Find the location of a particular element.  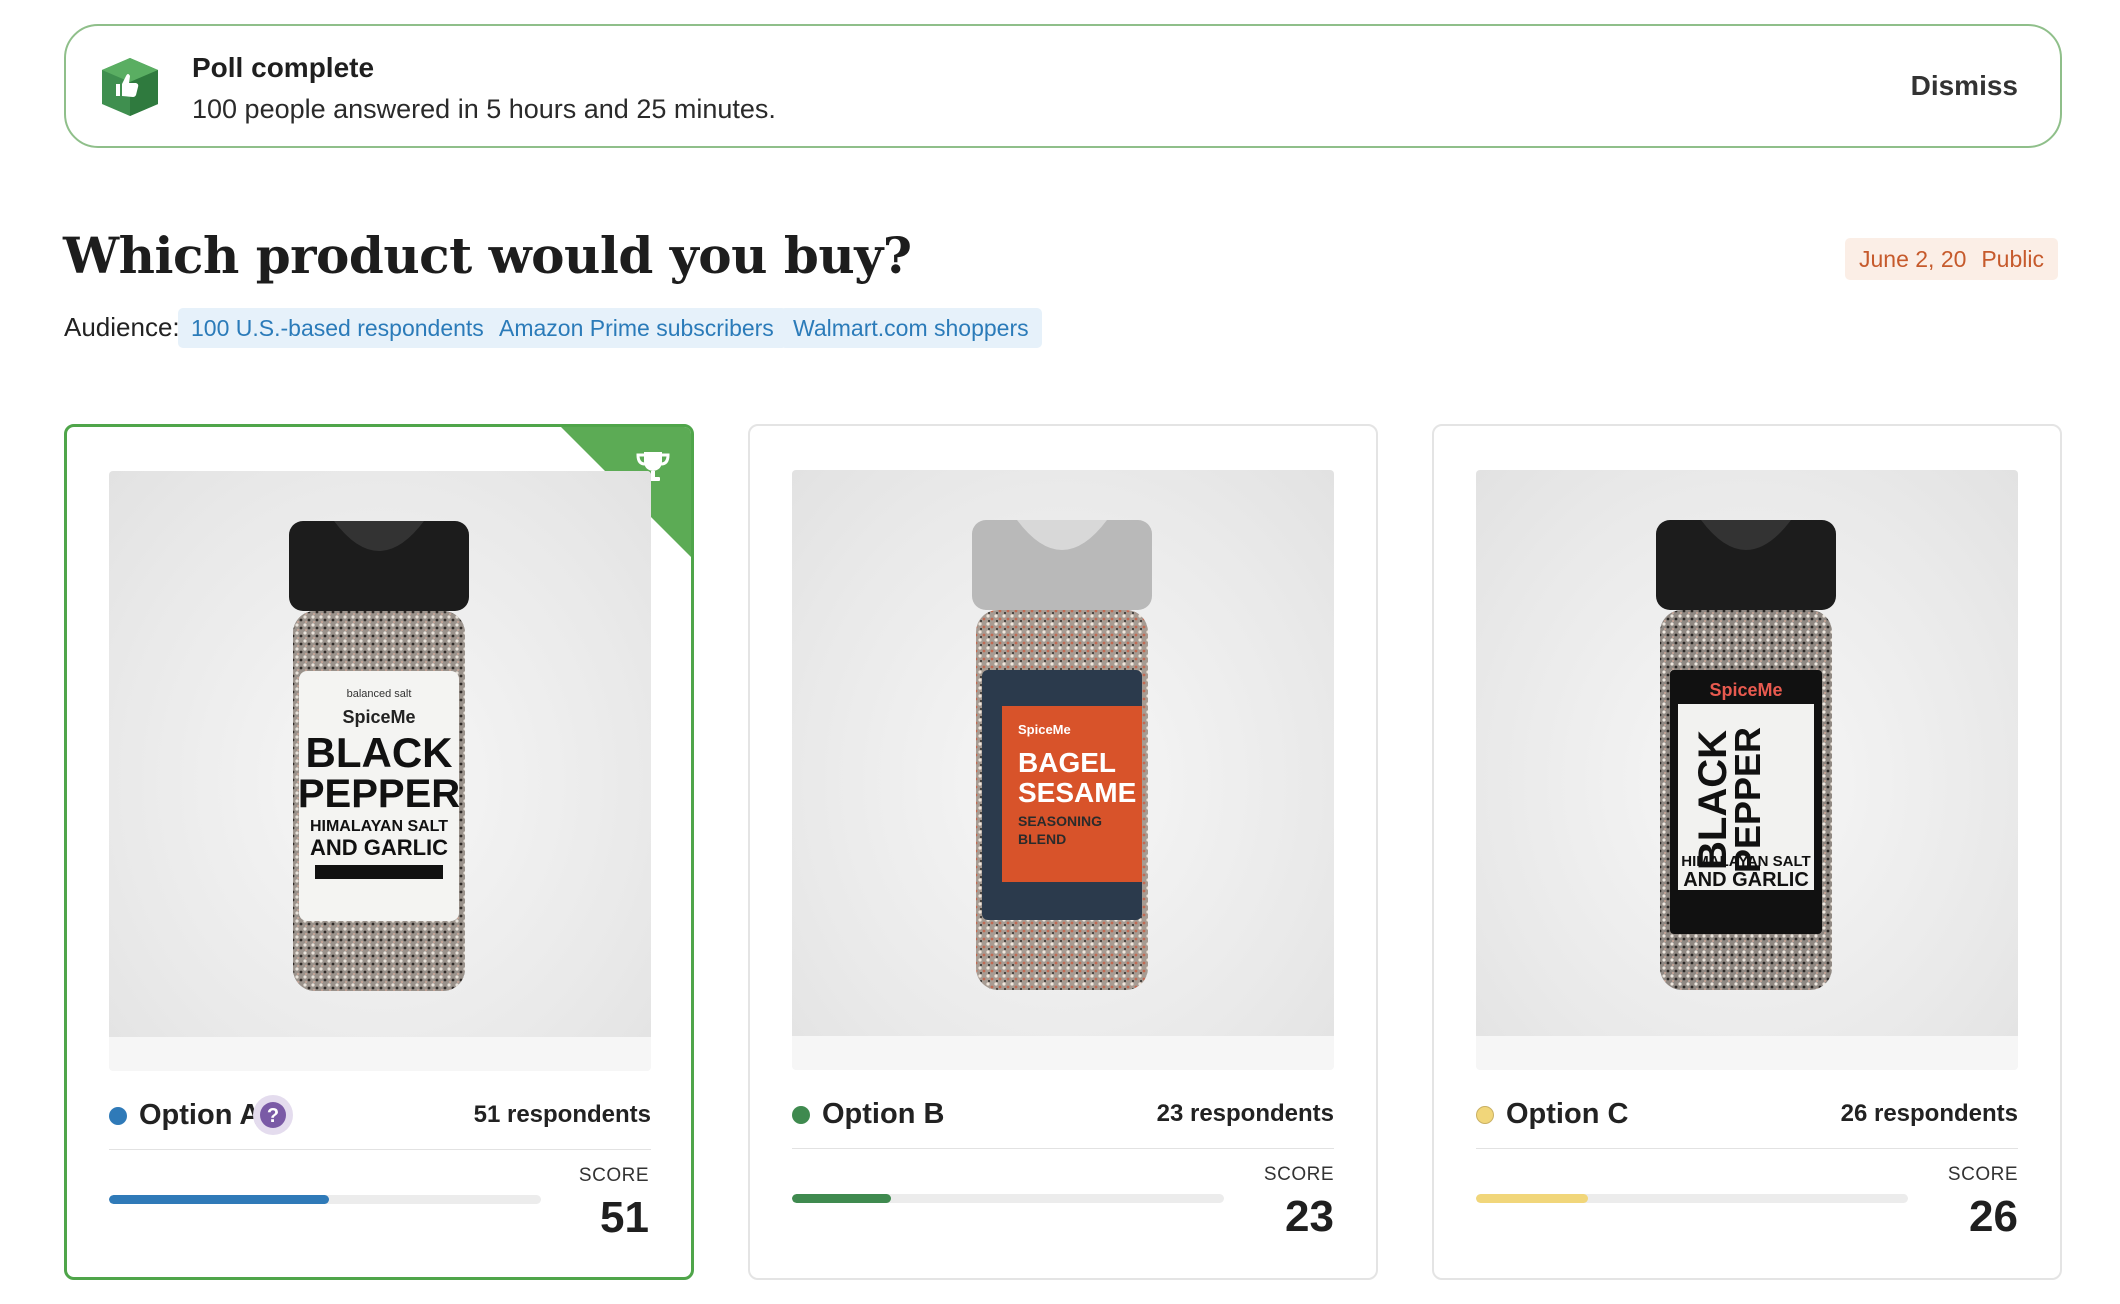

svg-text: SEASONING is located at coordinates (1060, 821).